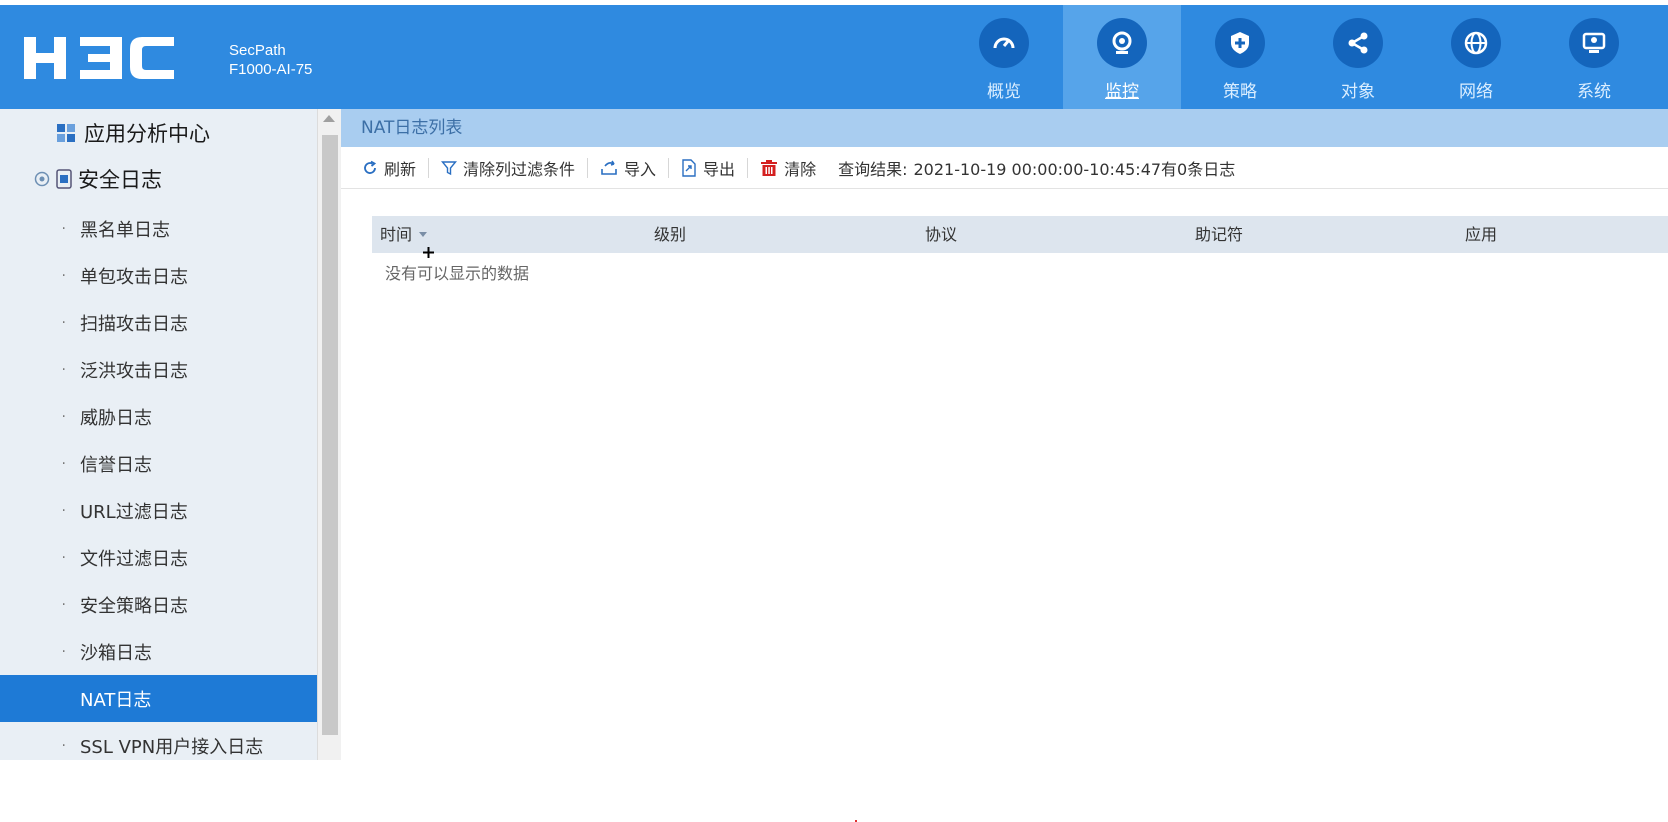 The height and width of the screenshot is (822, 1668). I want to click on share-icon, so click(1358, 43).